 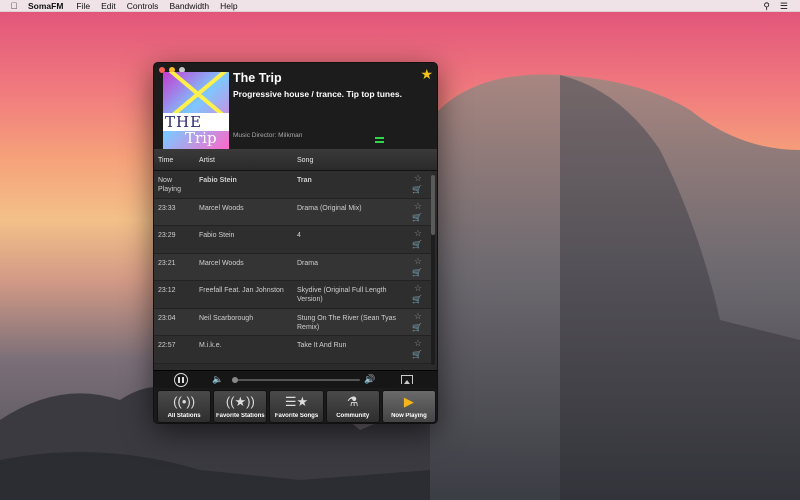 What do you see at coordinates (167, 290) in the screenshot?
I see `track-time: 23:12` at bounding box center [167, 290].